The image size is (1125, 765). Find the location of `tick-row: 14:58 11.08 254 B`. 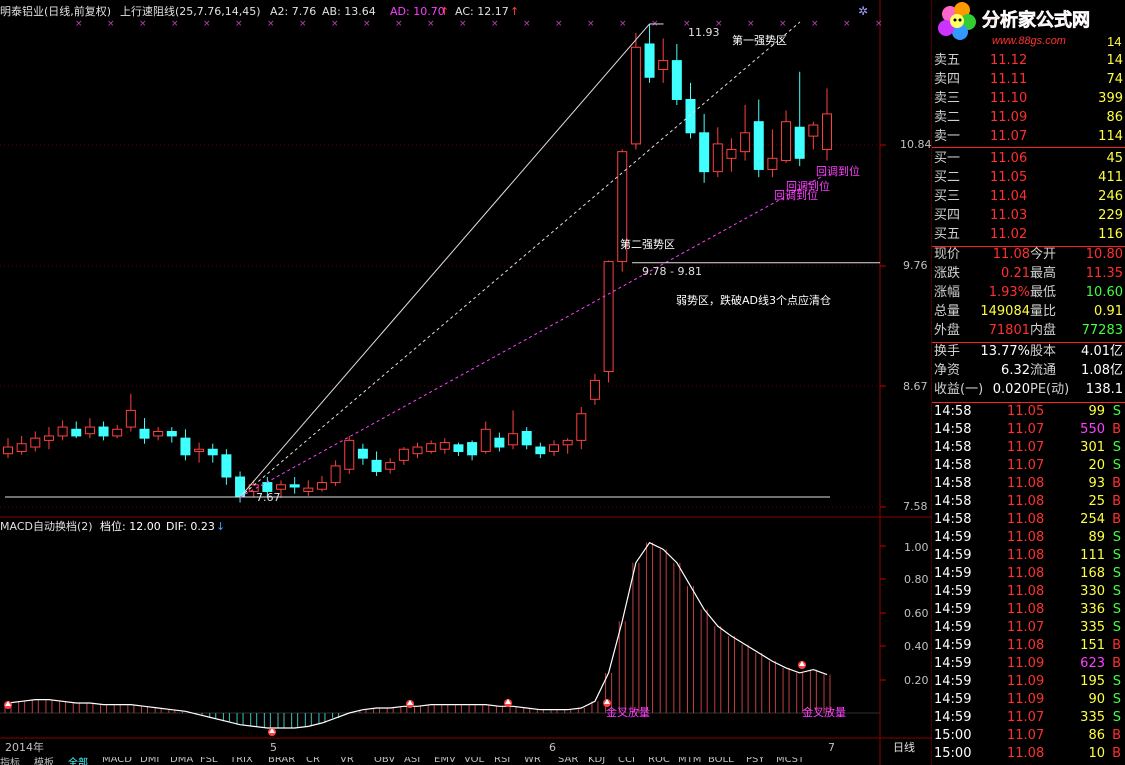

tick-row: 14:58 11.08 254 B is located at coordinates (1027, 519).